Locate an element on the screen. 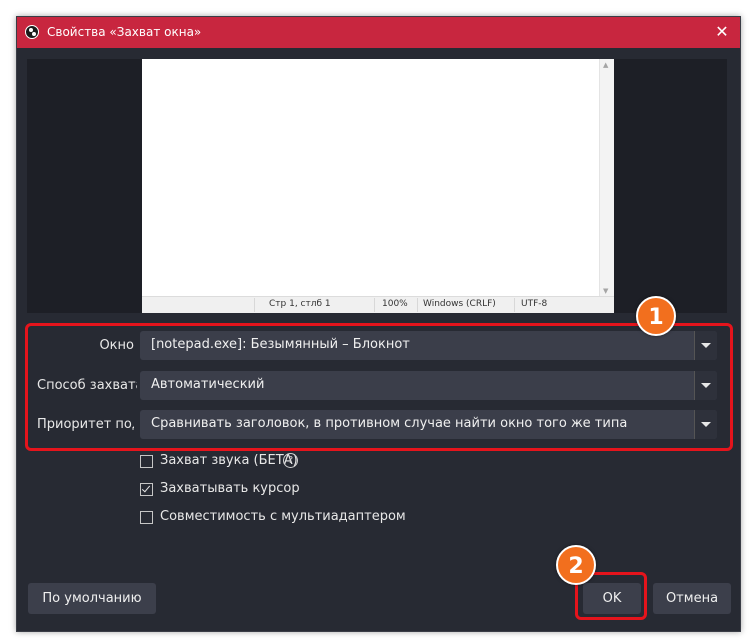  title-bar: Свойства «Захват окна» ✕ is located at coordinates (378, 32).